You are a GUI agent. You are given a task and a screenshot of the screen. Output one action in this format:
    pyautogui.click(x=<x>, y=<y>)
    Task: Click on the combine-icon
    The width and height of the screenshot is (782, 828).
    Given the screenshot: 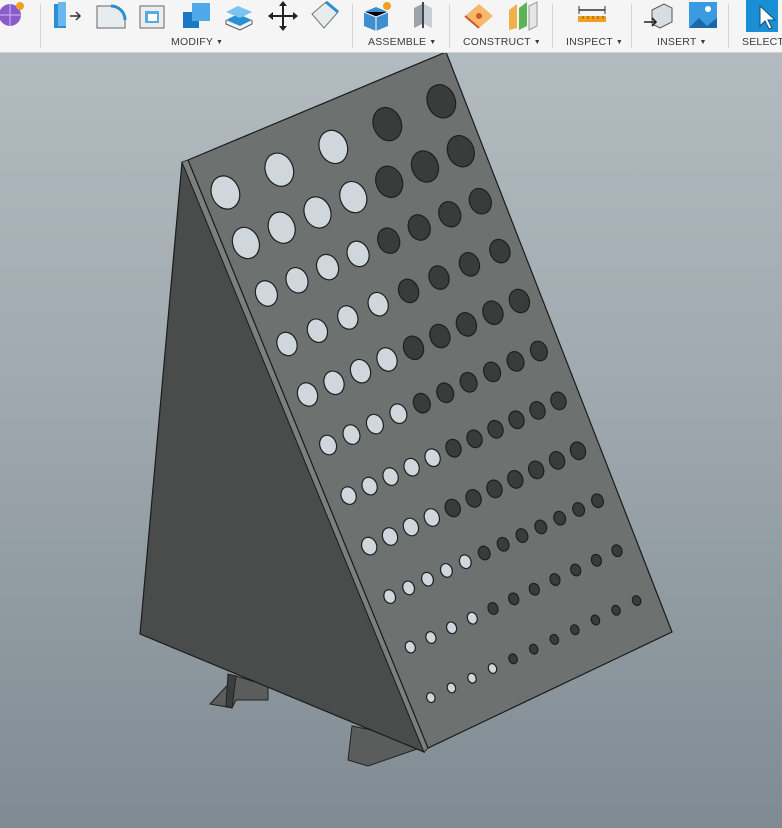 What is the action you would take?
    pyautogui.click(x=197, y=16)
    